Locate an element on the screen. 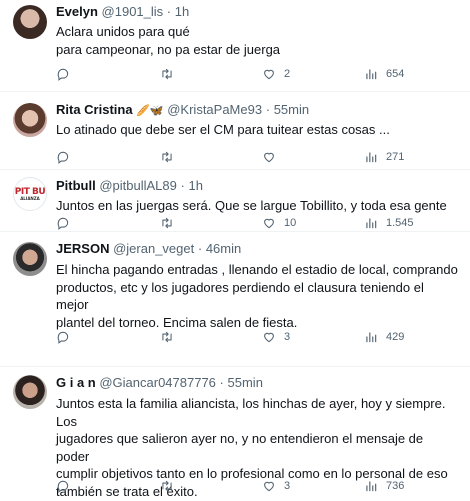 Image resolution: width=470 pixels, height=501 pixels. views-button: 654 is located at coordinates (384, 74).